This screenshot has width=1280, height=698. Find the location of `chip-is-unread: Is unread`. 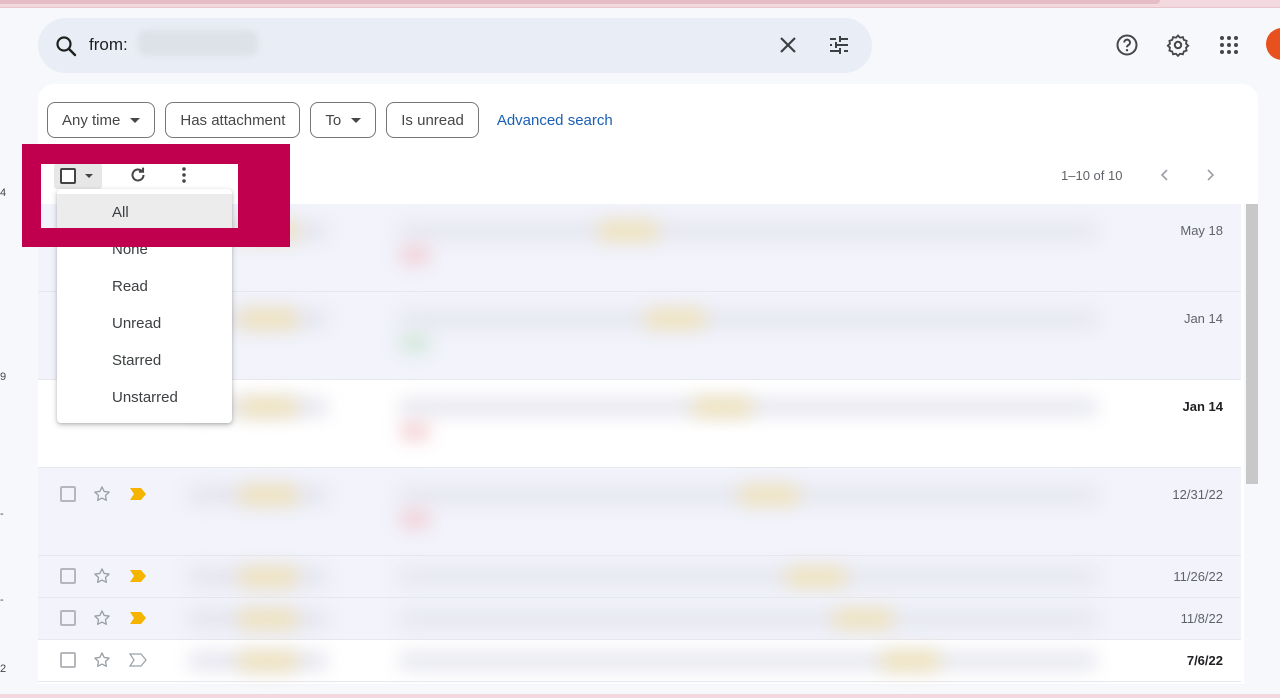

chip-is-unread: Is unread is located at coordinates (432, 120).